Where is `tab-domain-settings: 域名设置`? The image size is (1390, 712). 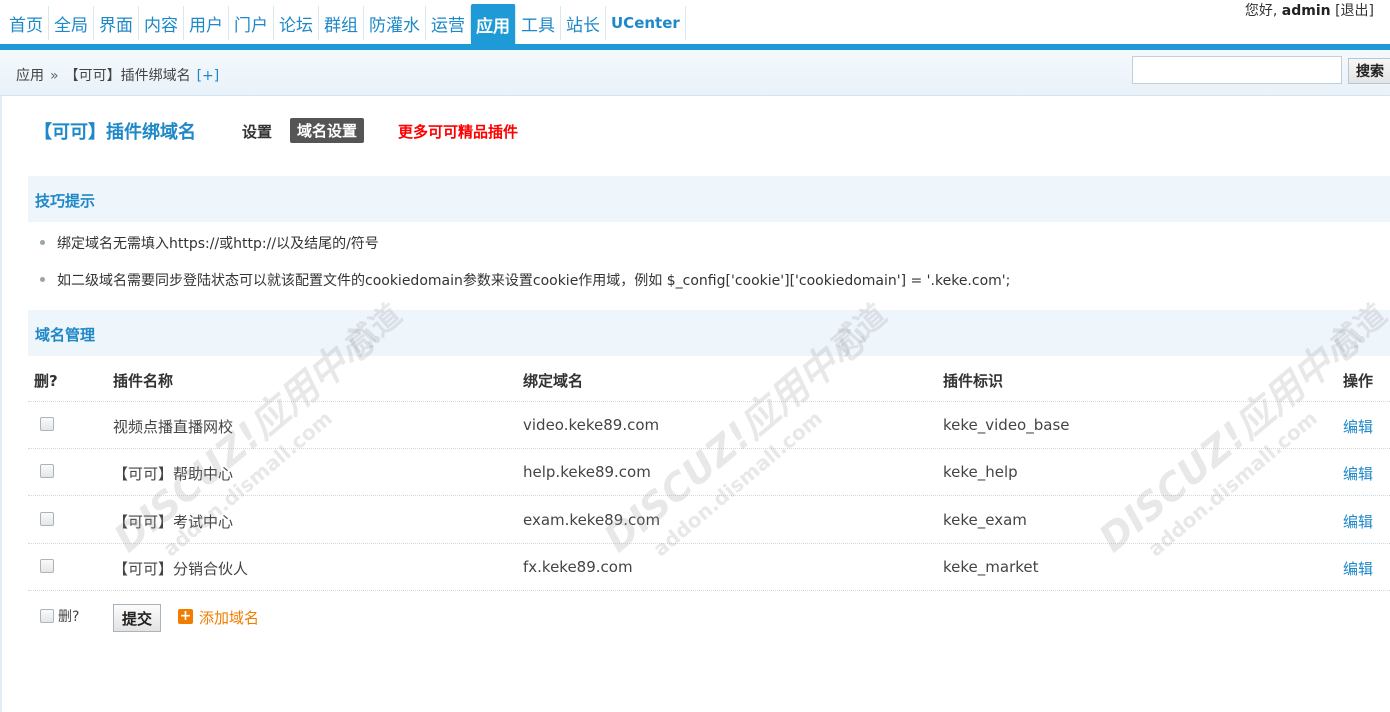
tab-domain-settings: 域名设置 is located at coordinates (327, 130).